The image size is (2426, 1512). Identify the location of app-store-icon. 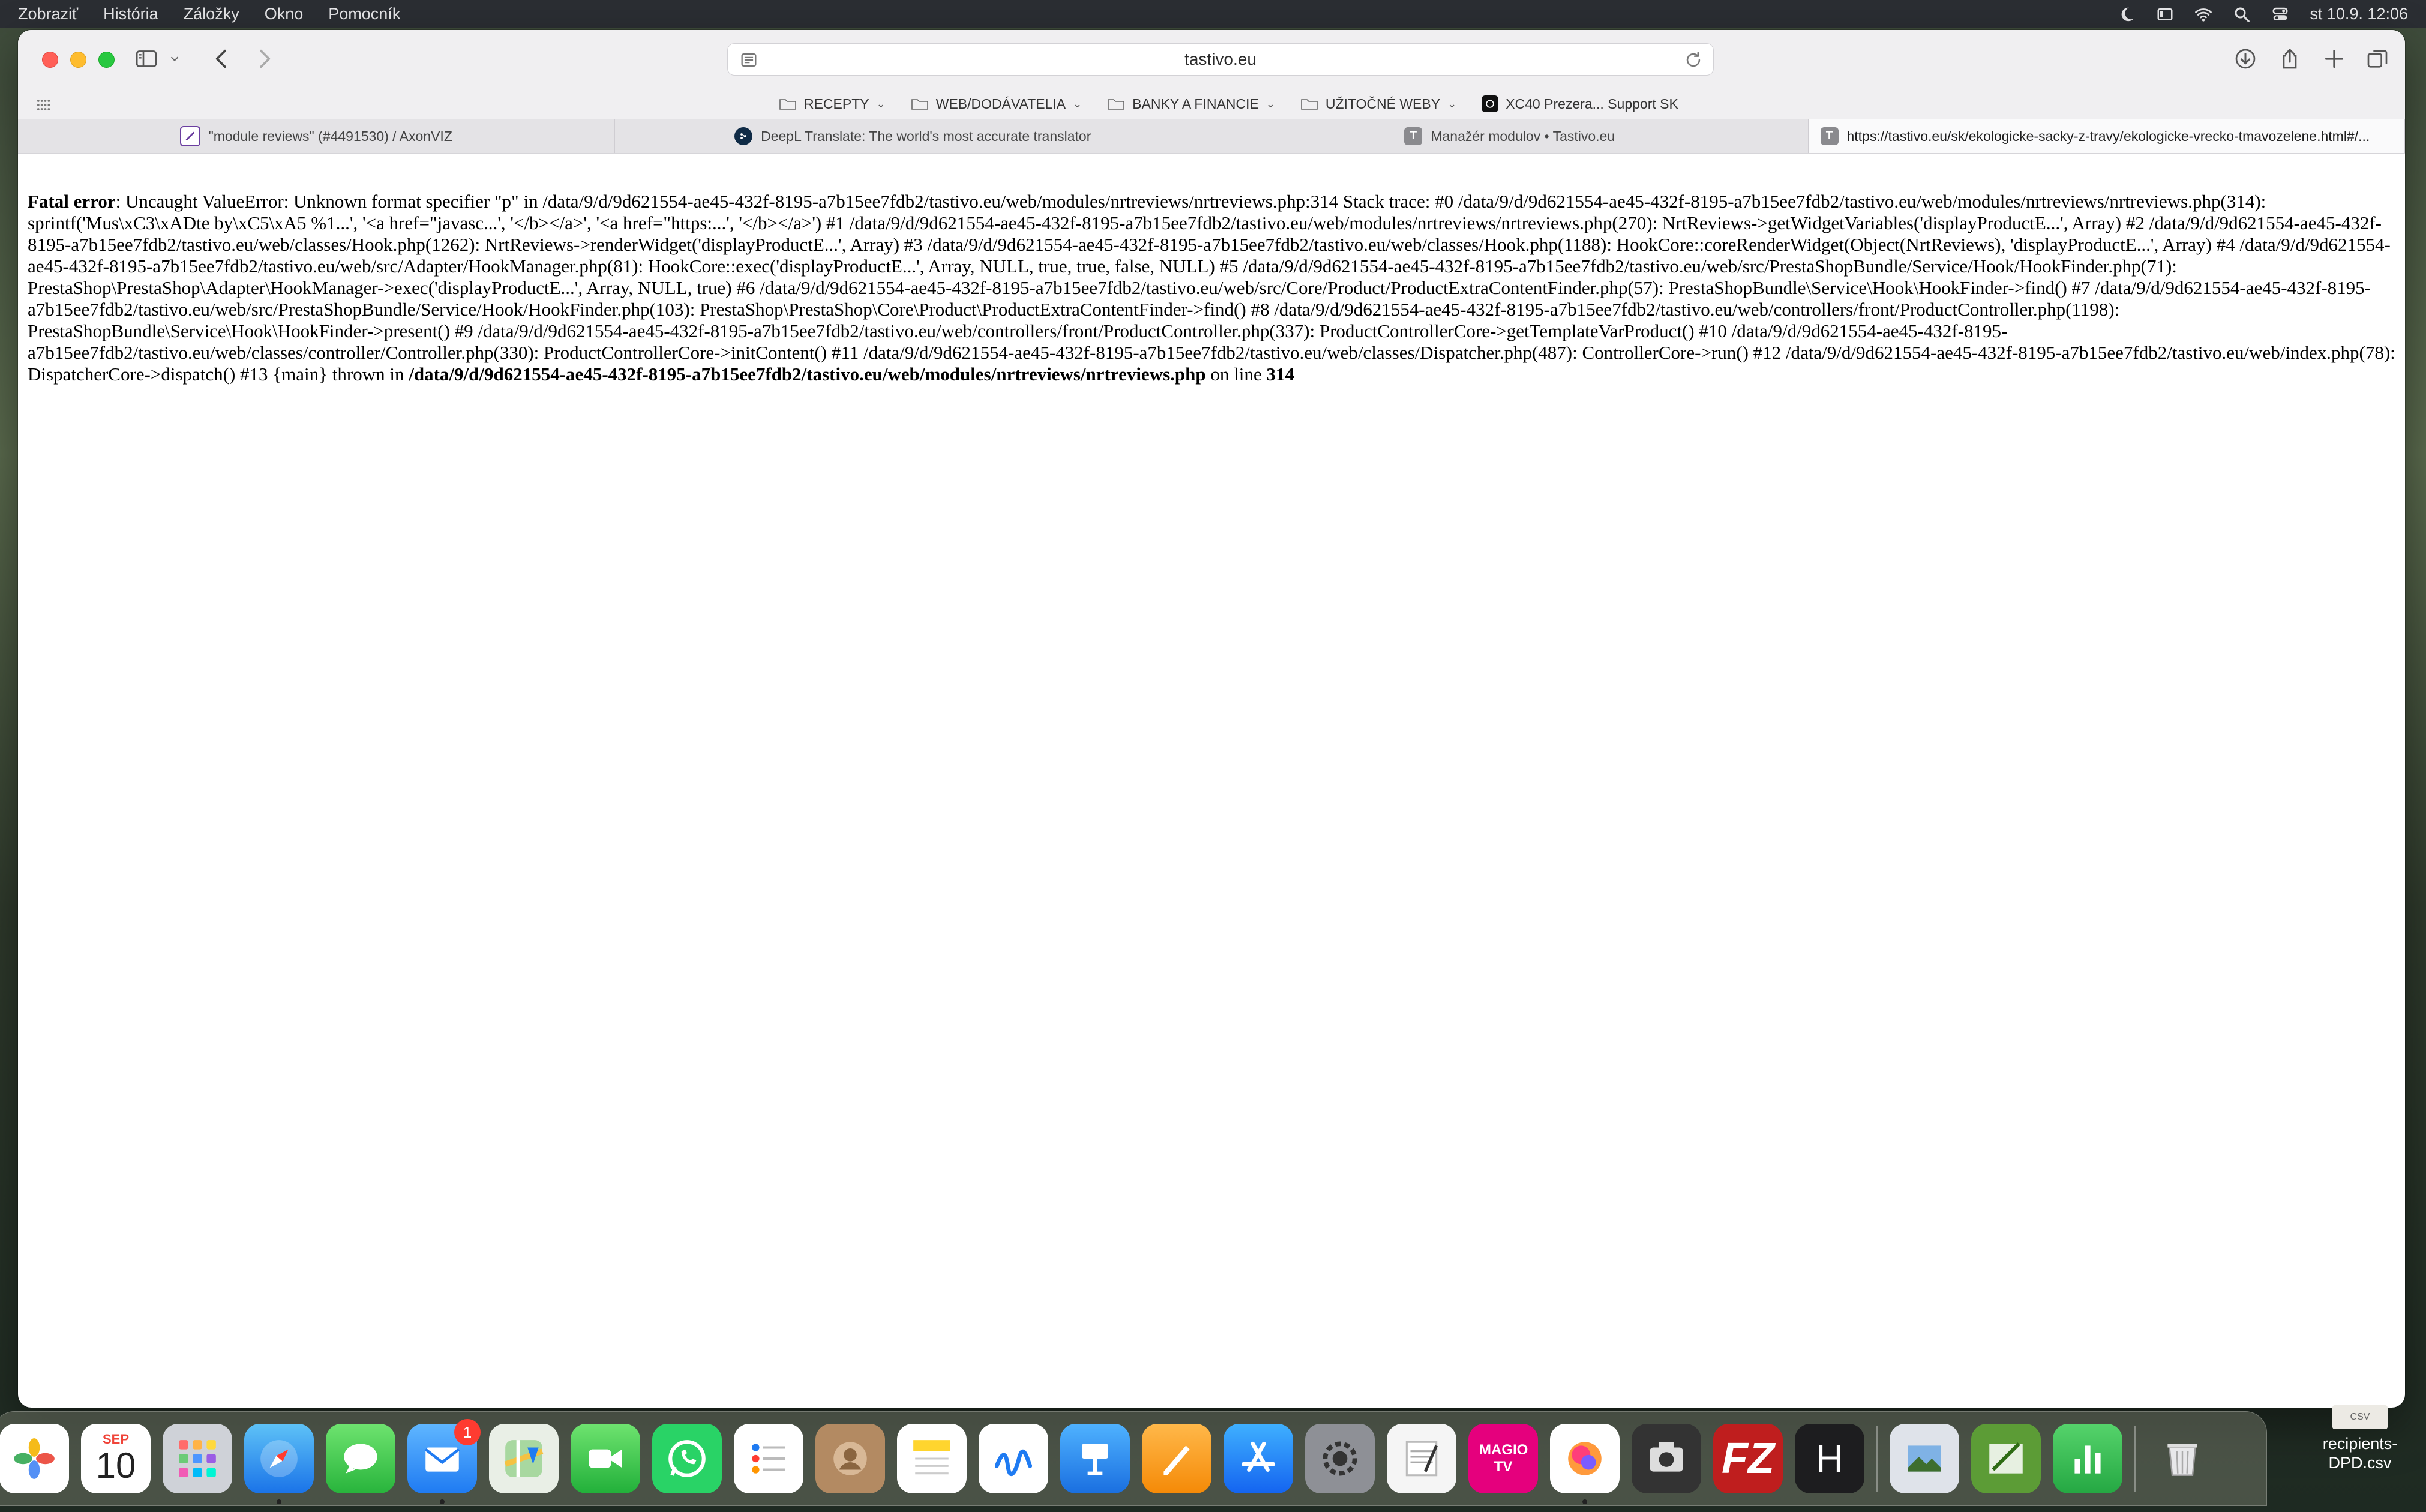
(1258, 1456).